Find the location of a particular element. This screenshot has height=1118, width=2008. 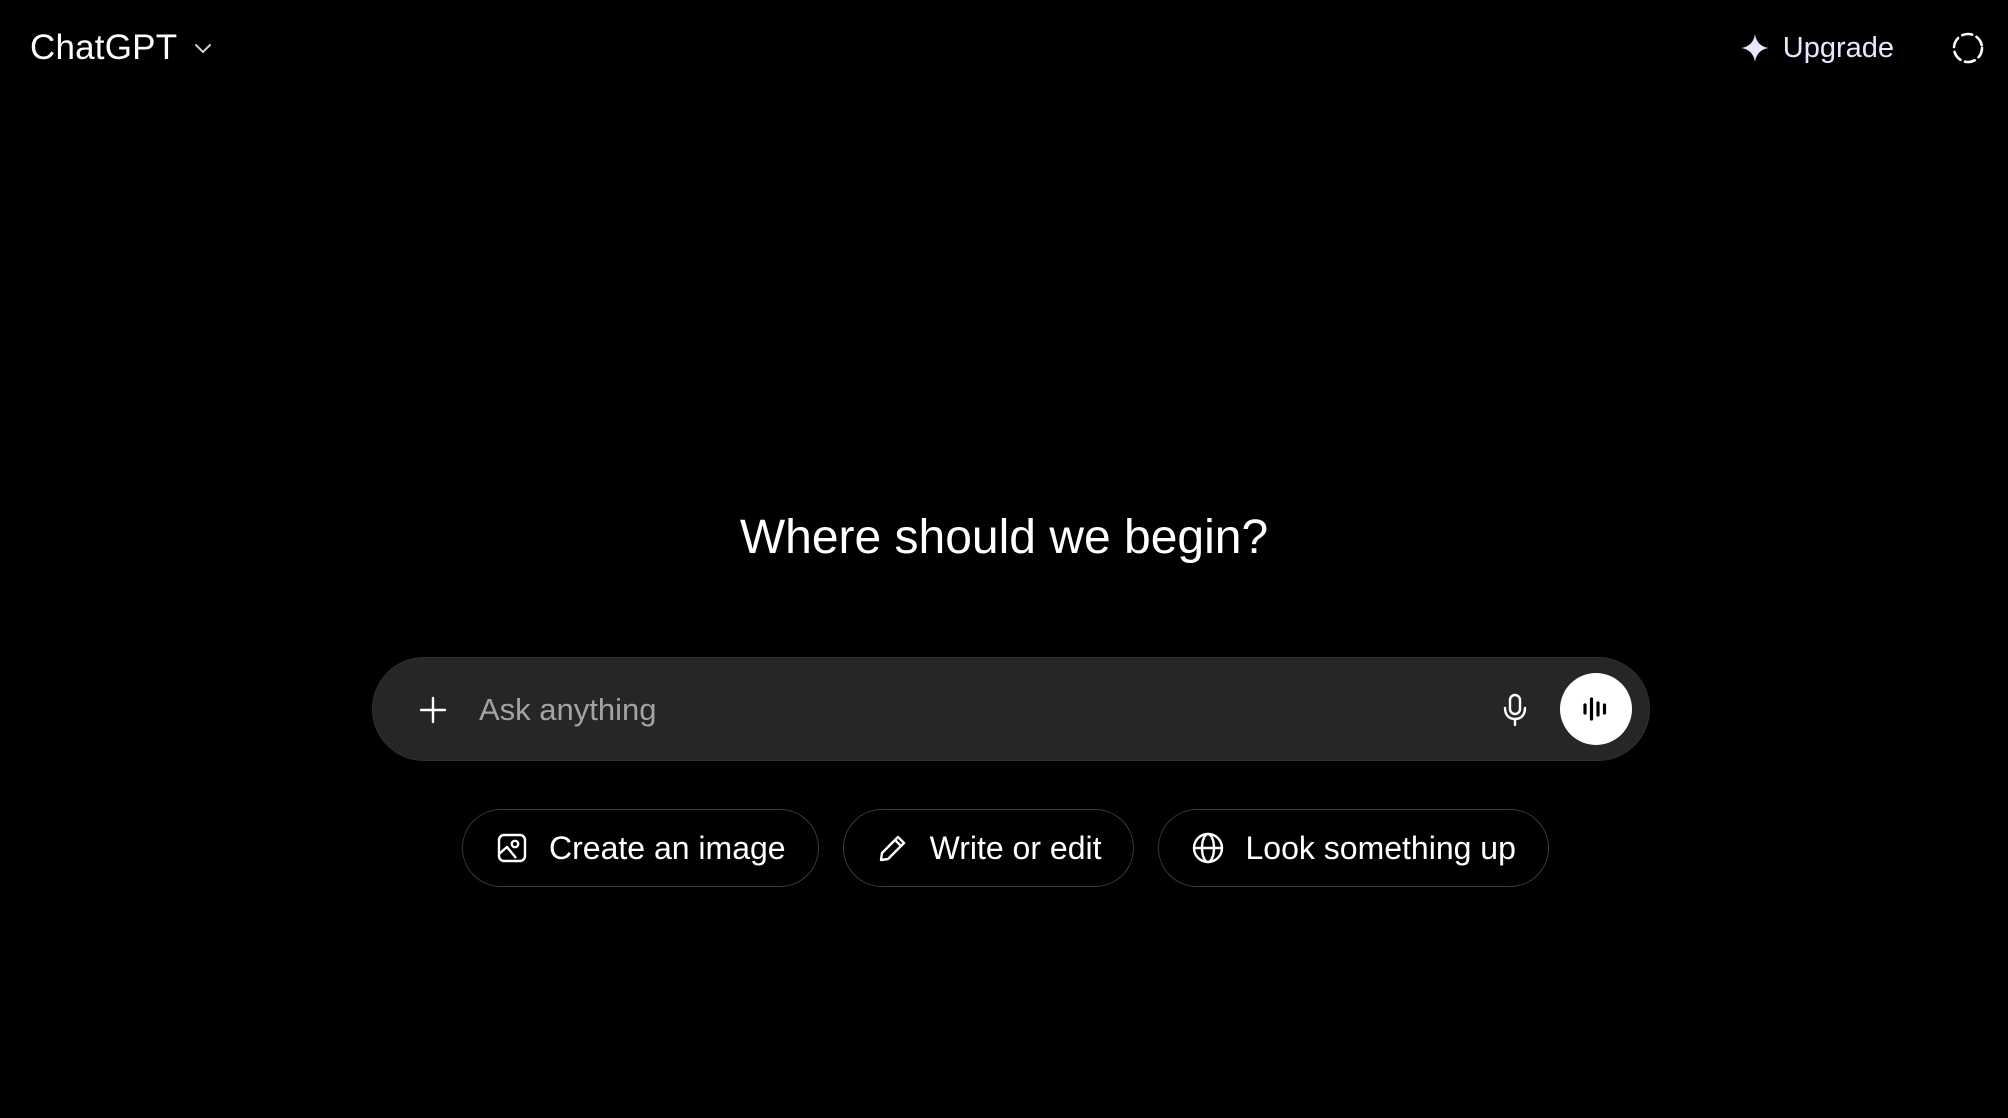

chip-look-up: Look something up is located at coordinates (1353, 848).